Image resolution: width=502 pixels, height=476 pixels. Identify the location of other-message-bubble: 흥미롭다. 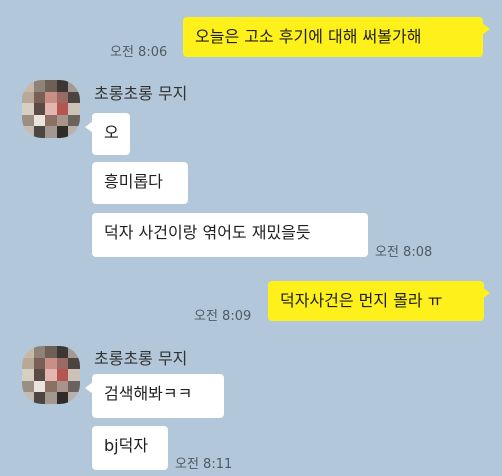
(140, 183).